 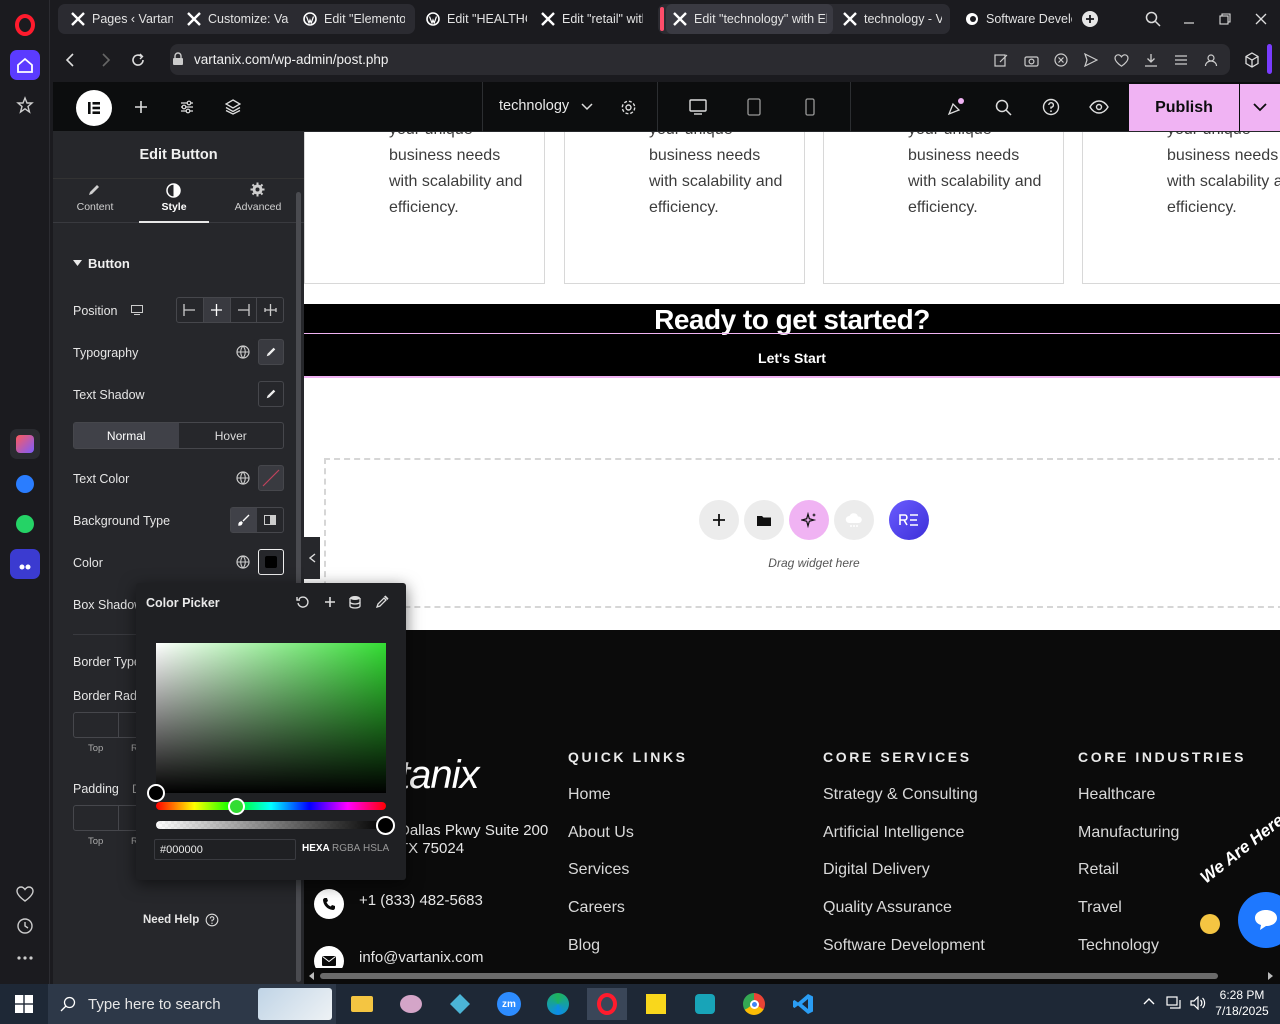 I want to click on volume-icon, so click(x=1198, y=1003).